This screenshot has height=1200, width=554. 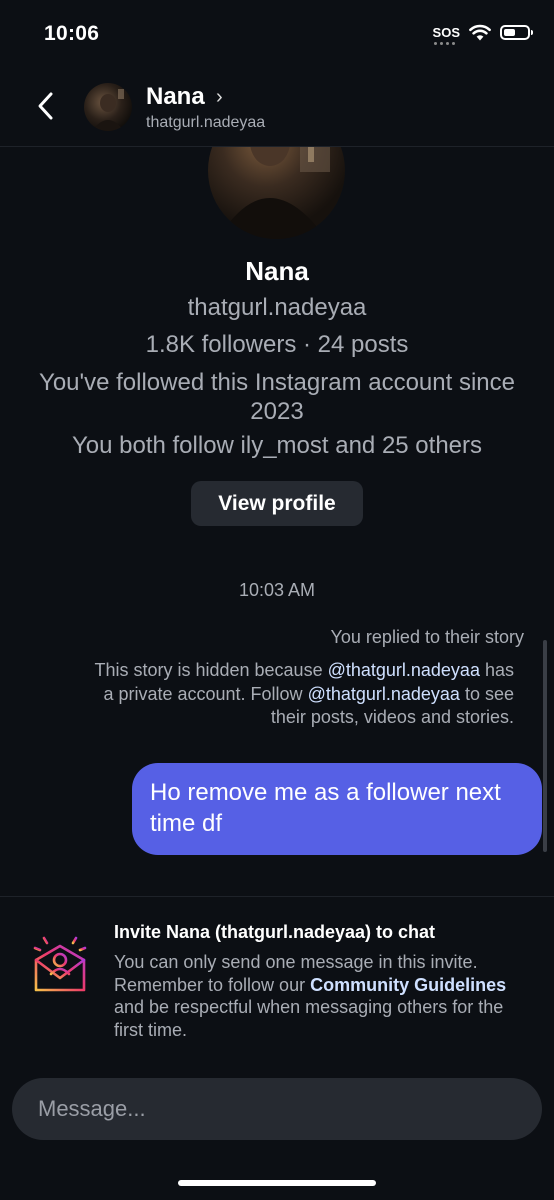 I want to click on header-username: thatgurl.nadeyaa, so click(x=206, y=122).